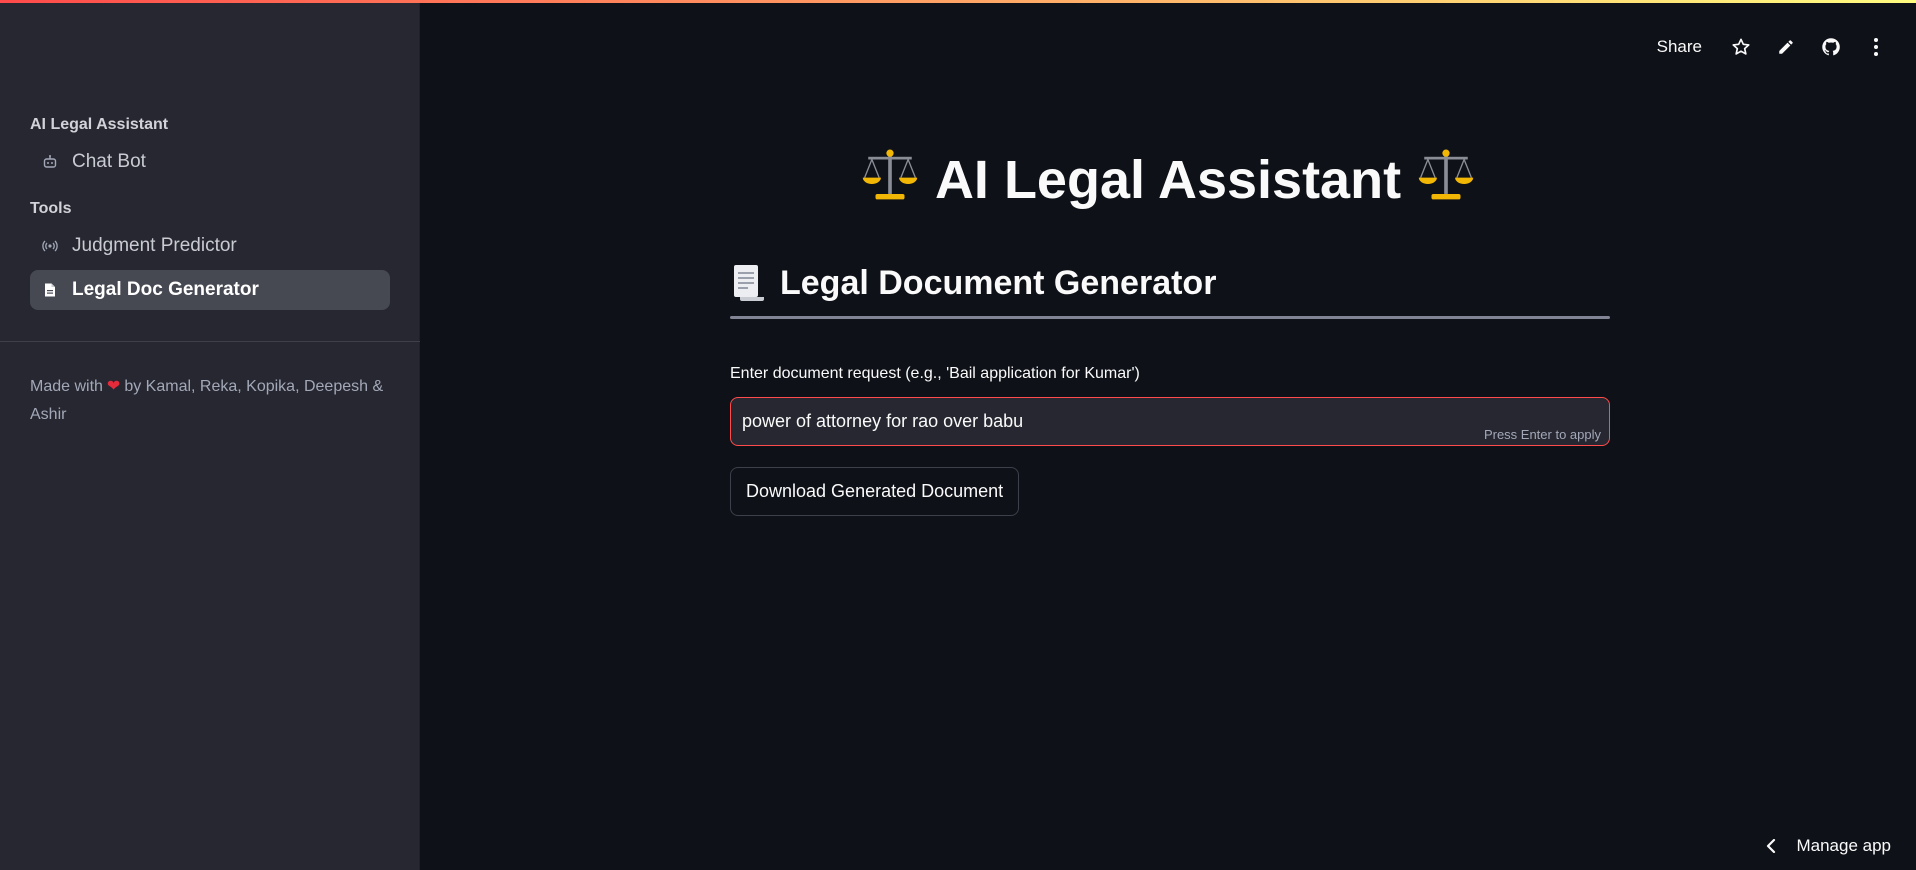  What do you see at coordinates (998, 282) in the screenshot?
I see `section-title-text: Legal Document Generator` at bounding box center [998, 282].